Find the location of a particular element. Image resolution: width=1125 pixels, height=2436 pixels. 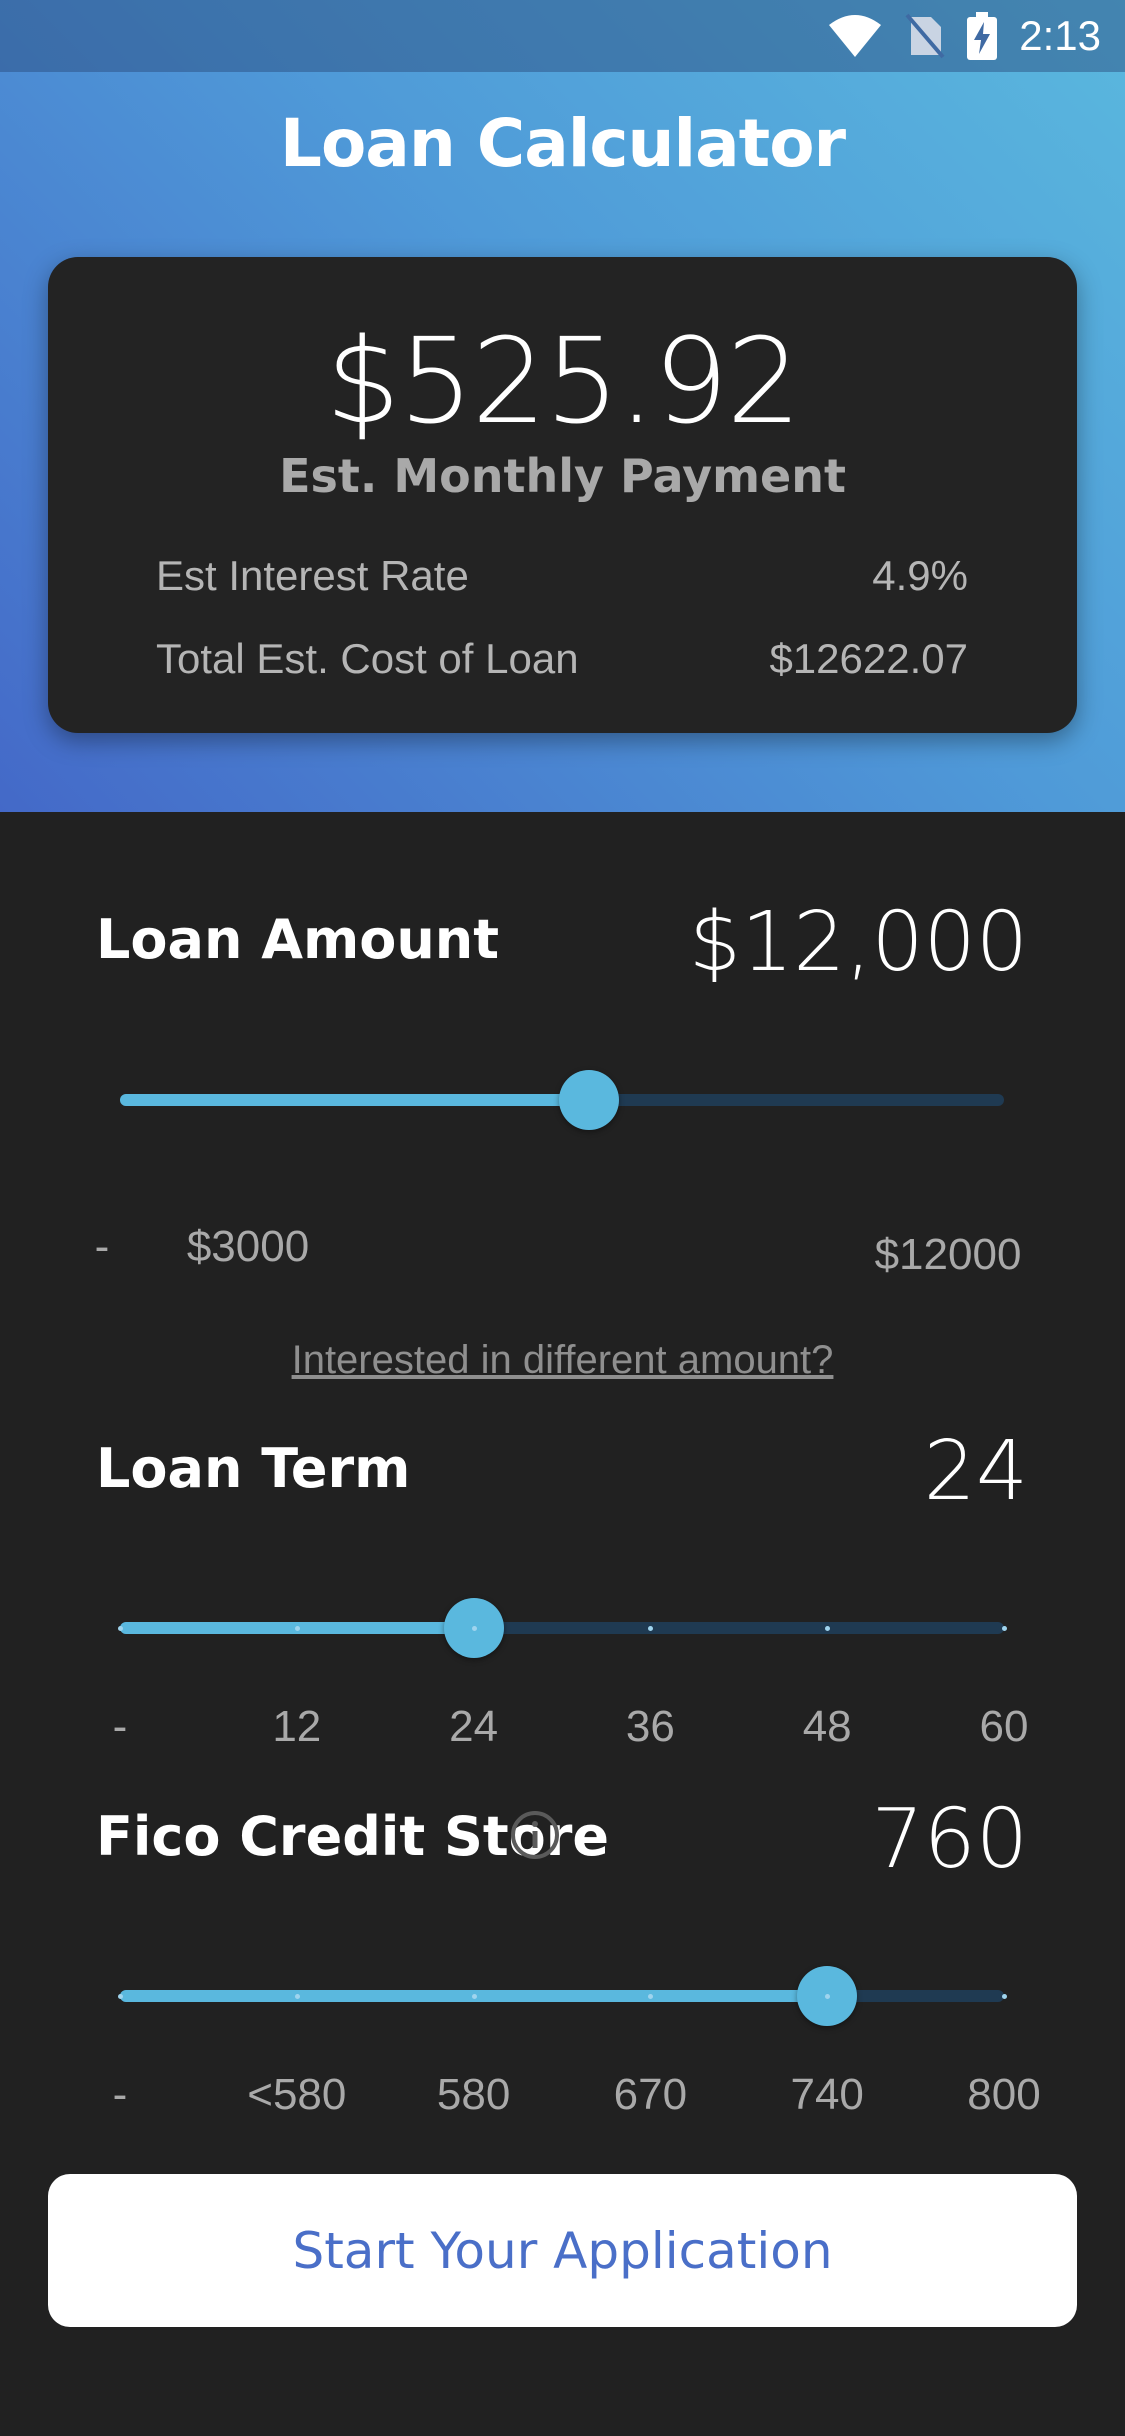

credit-score-tick-label: 580 is located at coordinates (473, 2094).